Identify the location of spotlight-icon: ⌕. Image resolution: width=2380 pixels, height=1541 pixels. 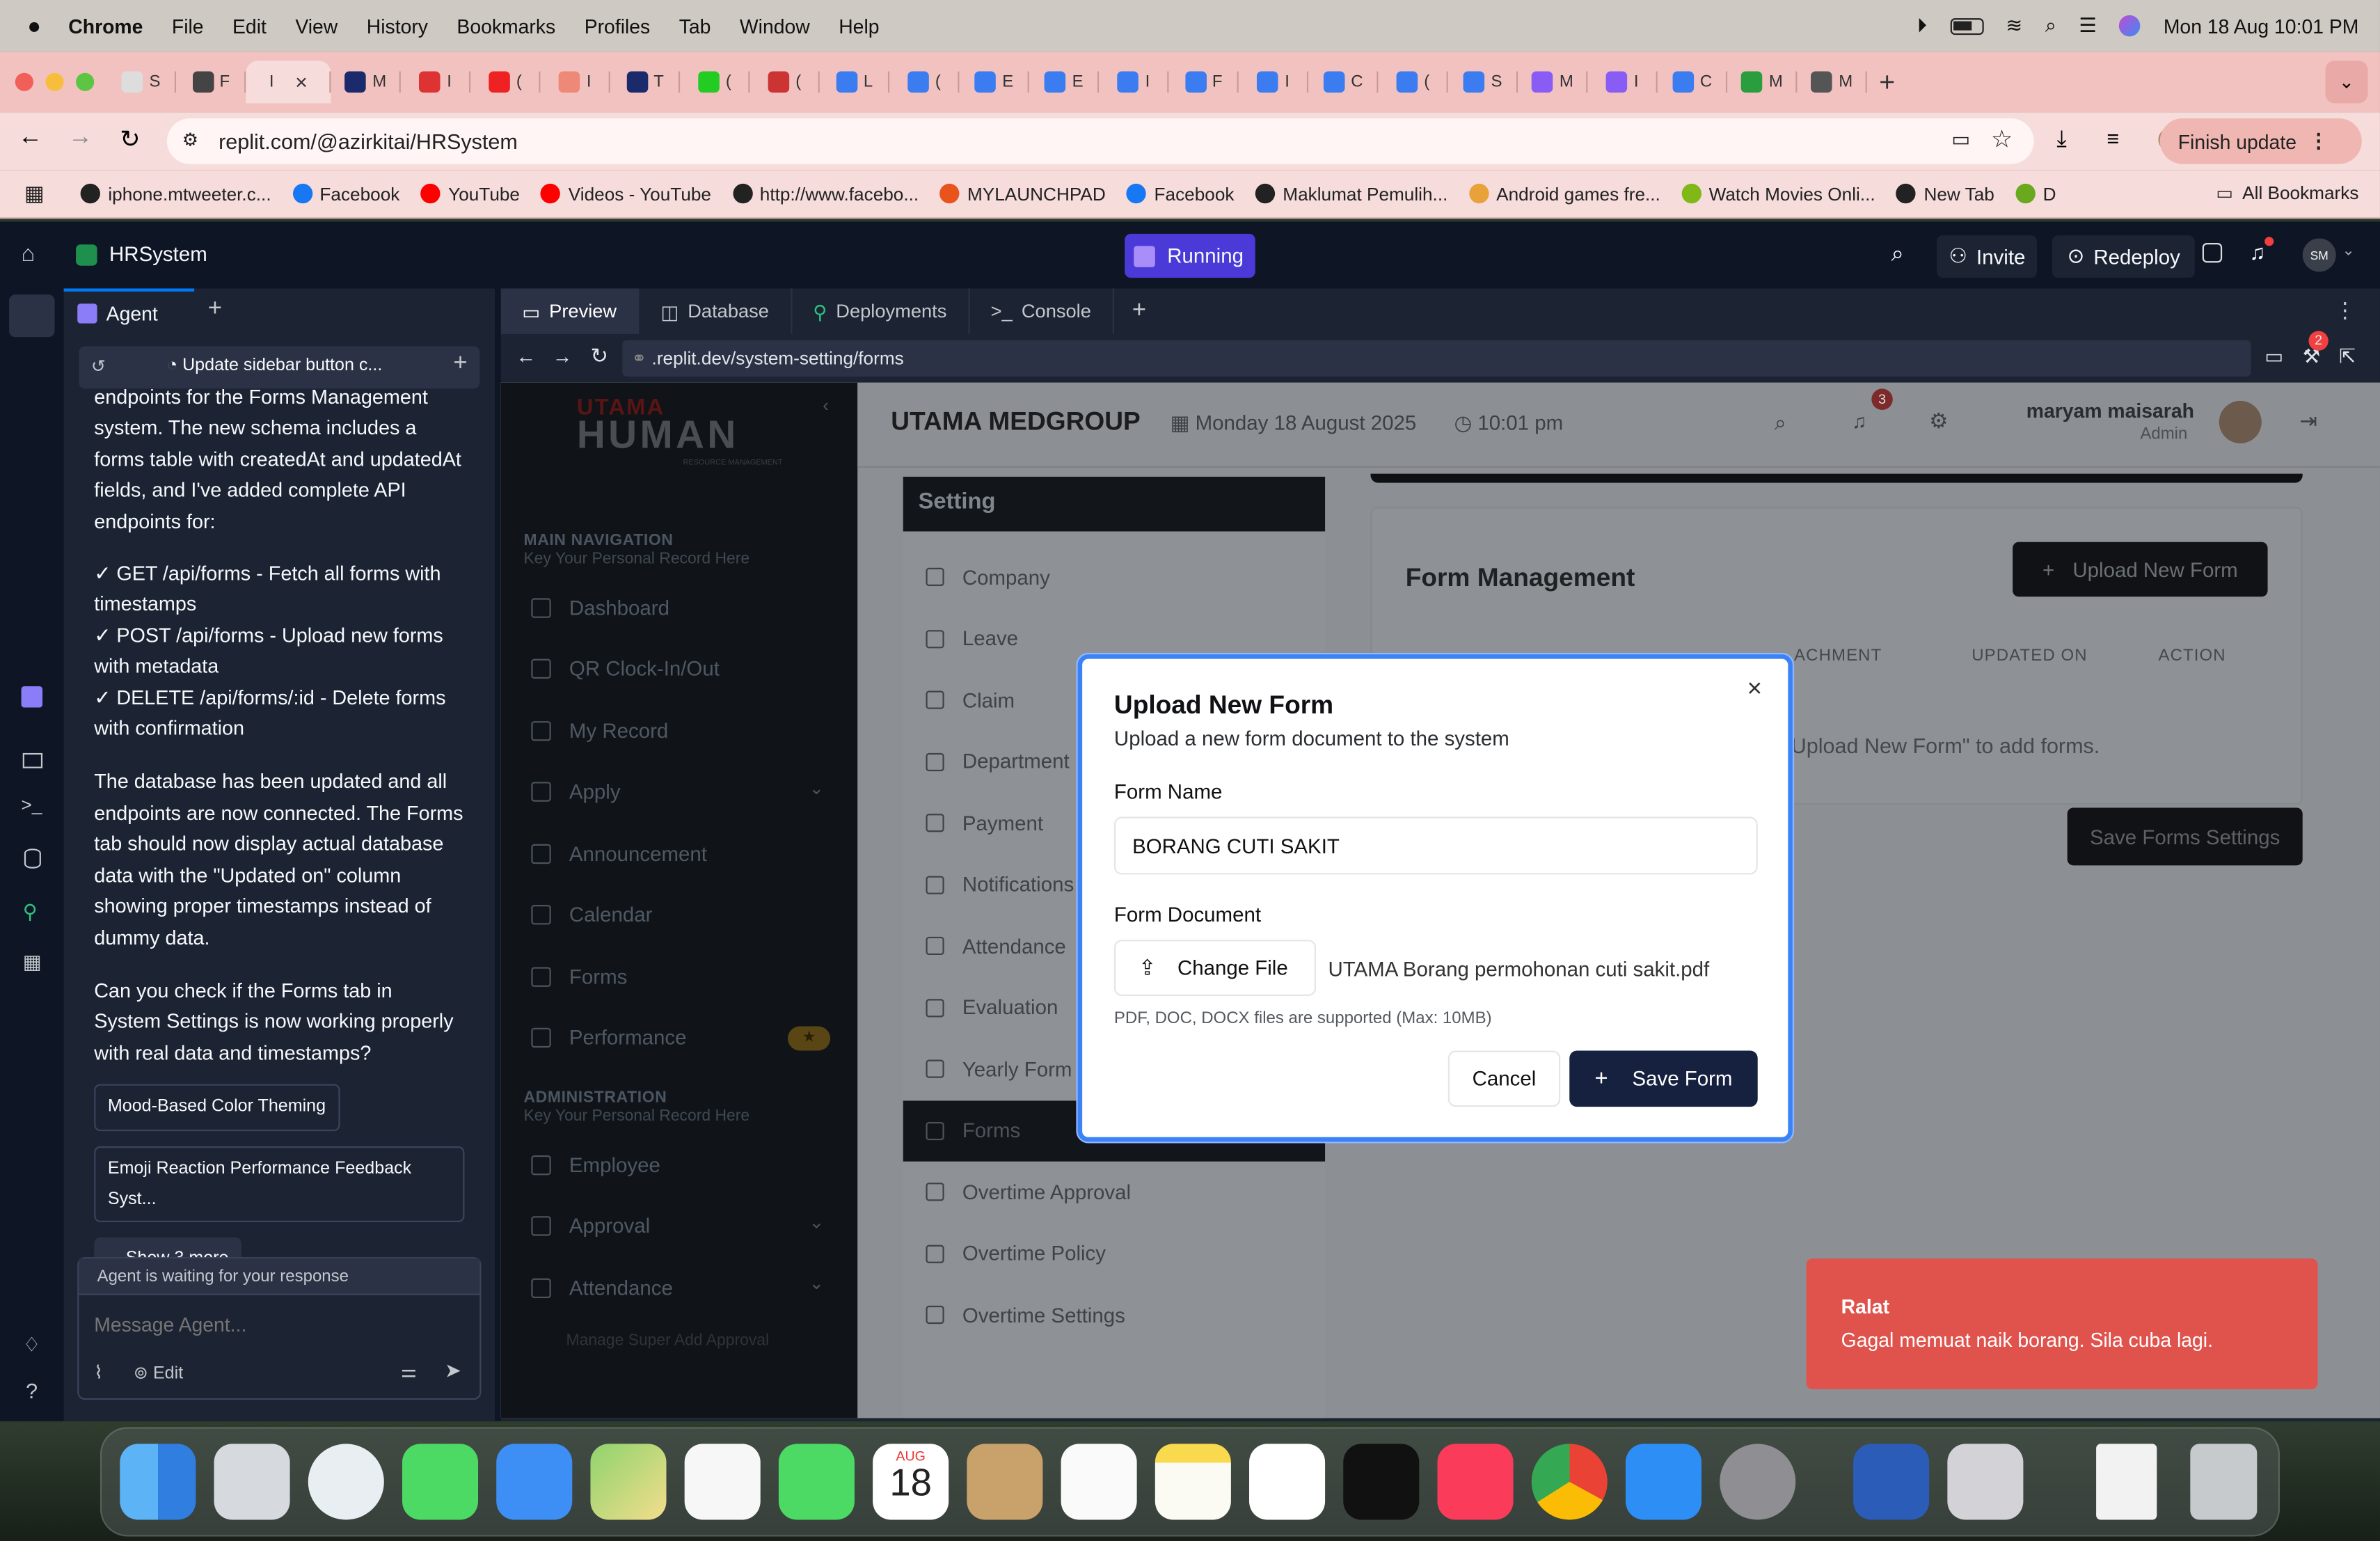
(2050, 26).